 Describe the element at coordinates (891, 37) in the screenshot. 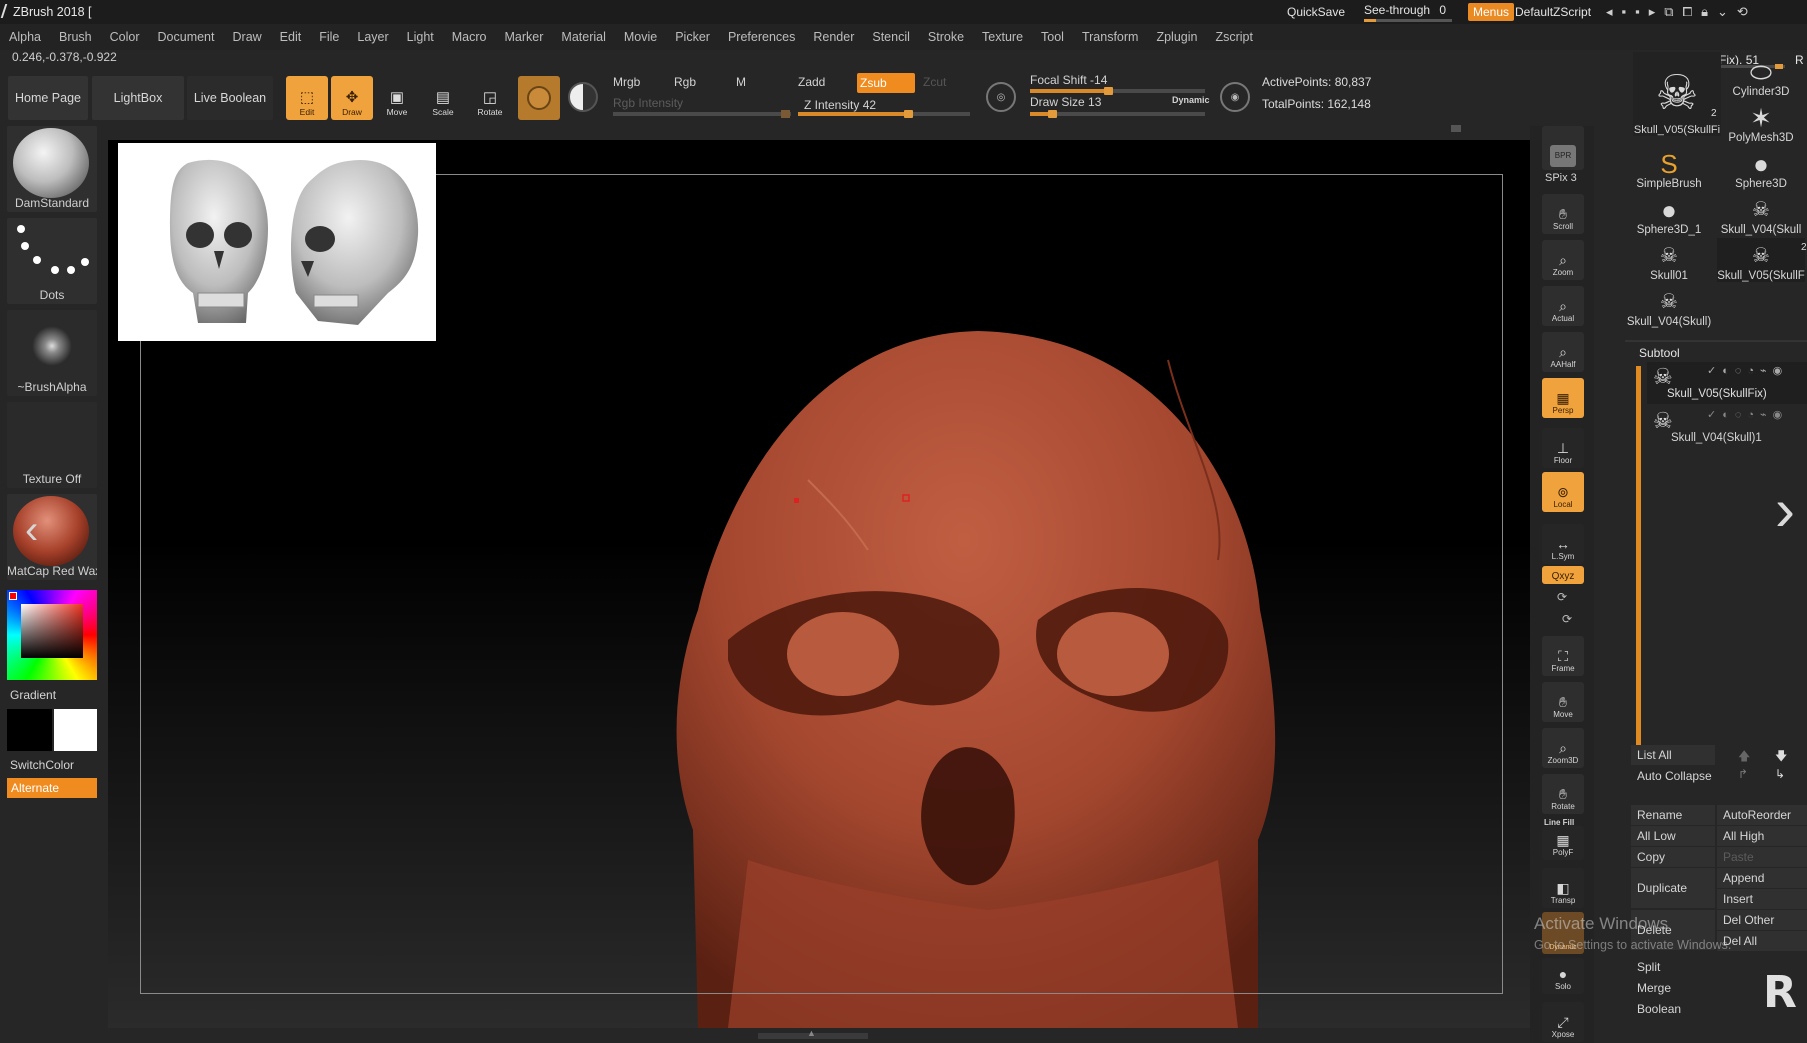

I see `menu-stencil: Stencil` at that location.